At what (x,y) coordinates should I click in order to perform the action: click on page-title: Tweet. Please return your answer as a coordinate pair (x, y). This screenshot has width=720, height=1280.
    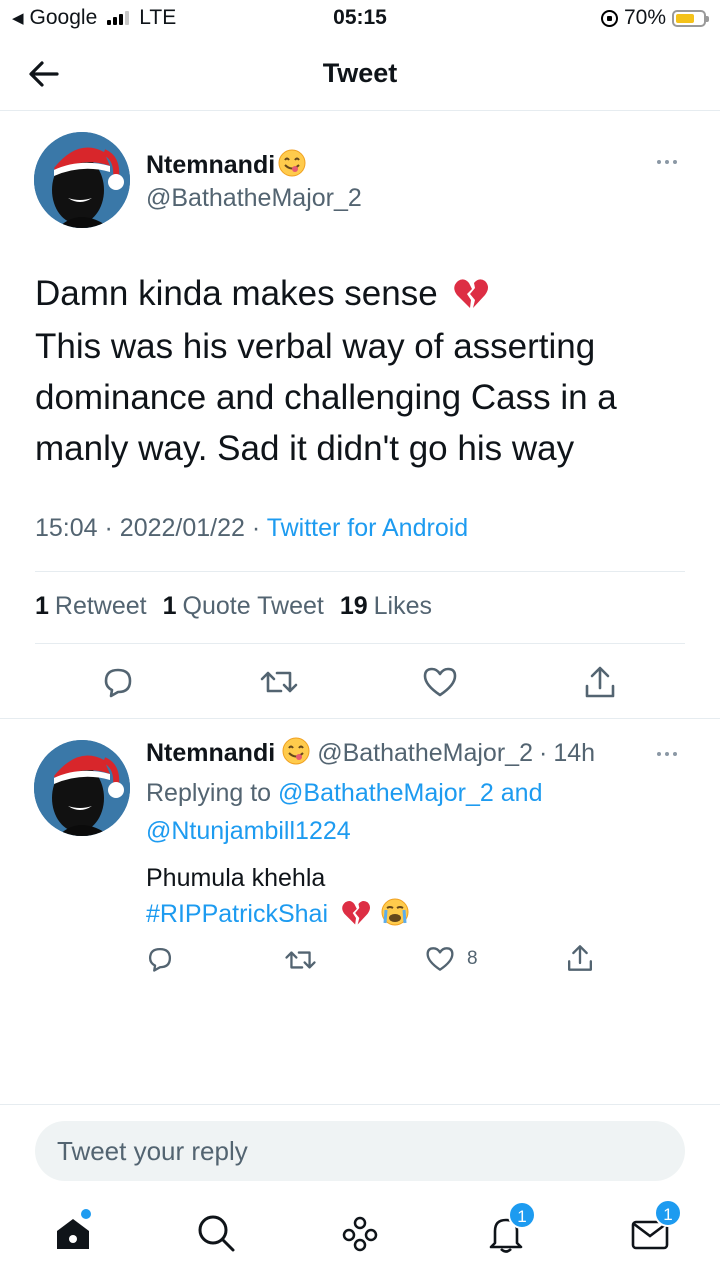
    Looking at the image, I should click on (360, 73).